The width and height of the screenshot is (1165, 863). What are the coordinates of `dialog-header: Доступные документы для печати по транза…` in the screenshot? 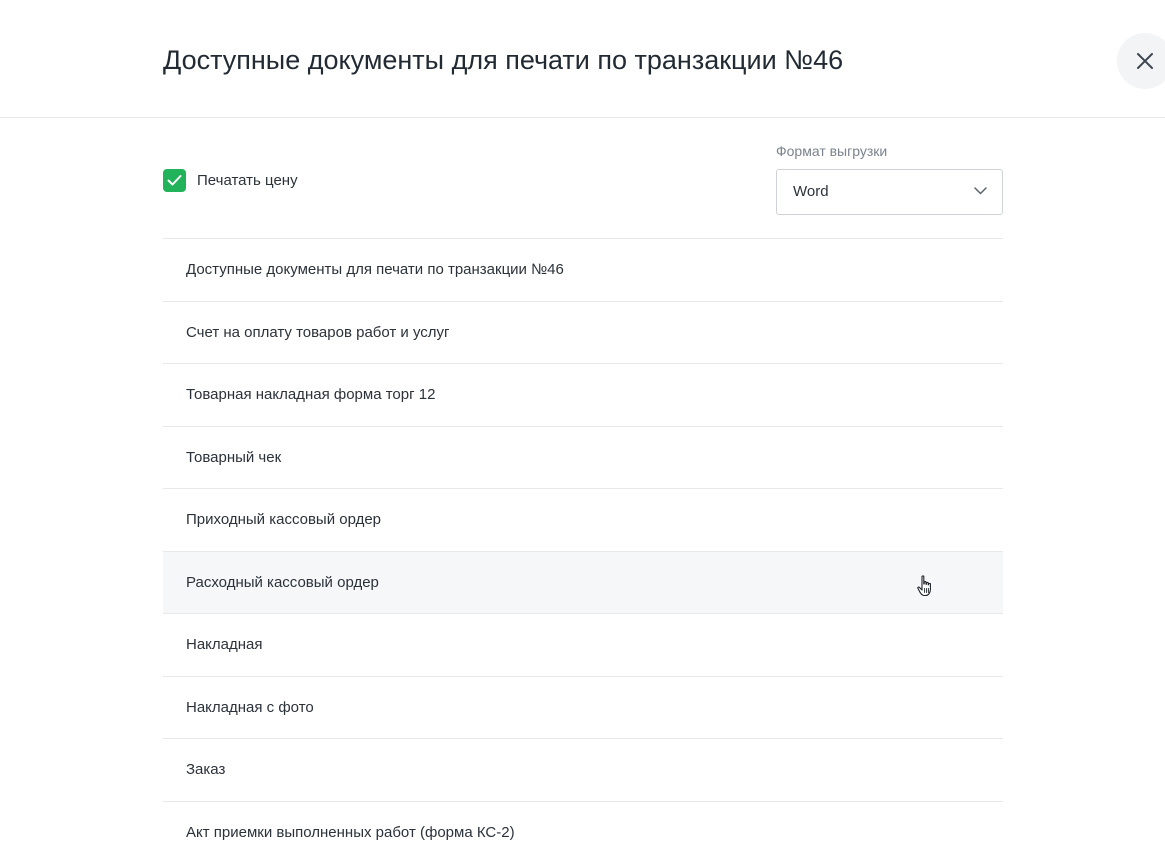 It's located at (582, 59).